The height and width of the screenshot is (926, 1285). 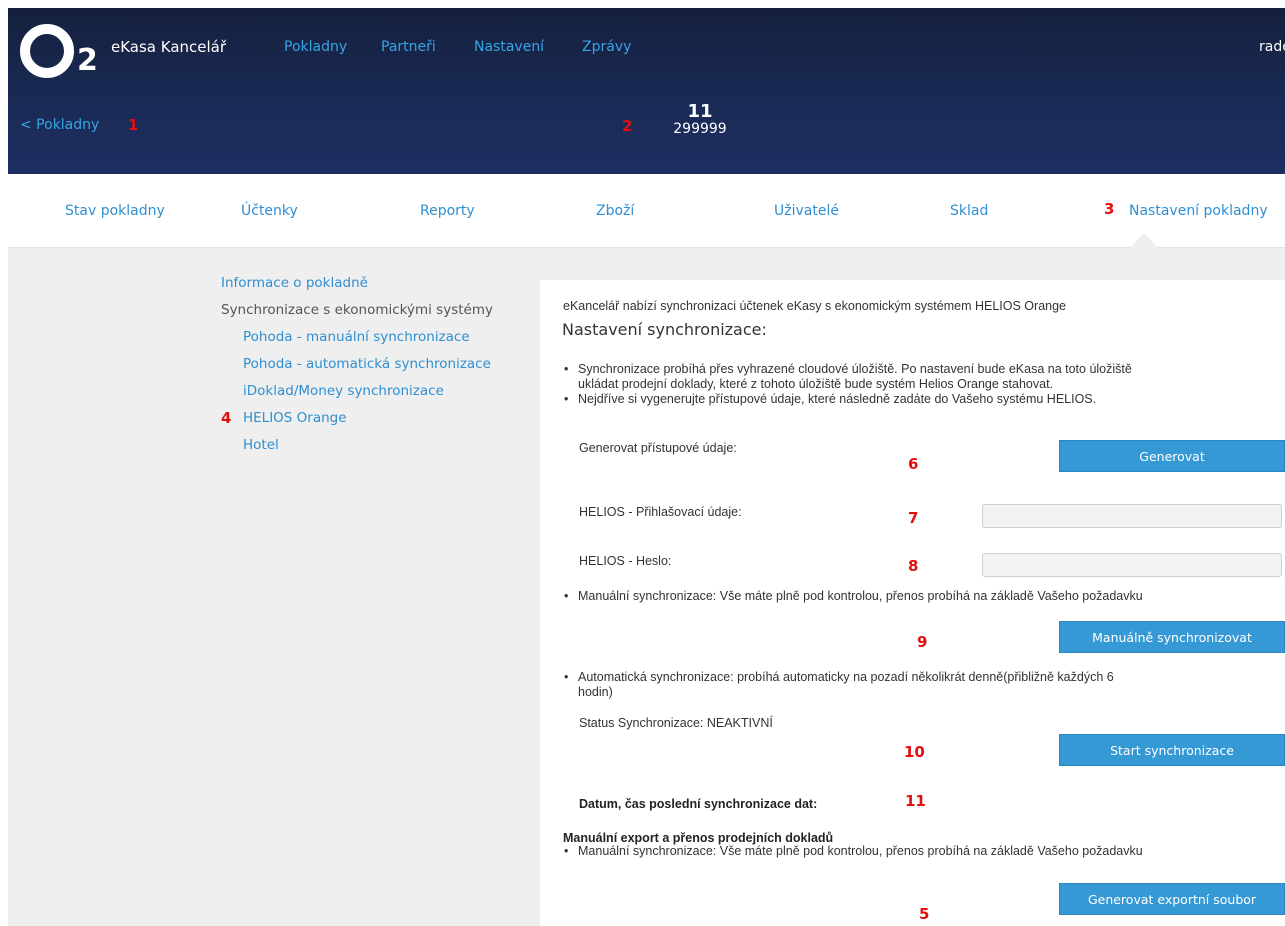 I want to click on tab-sklad: Sklad, so click(x=969, y=211).